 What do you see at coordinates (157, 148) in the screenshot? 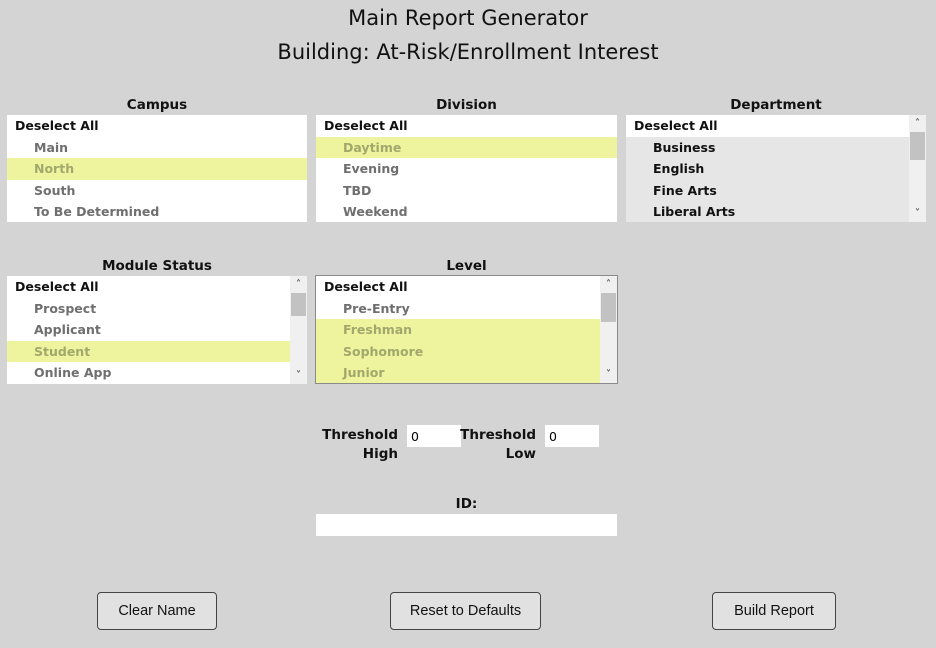
I see `campus-option-main: Main` at bounding box center [157, 148].